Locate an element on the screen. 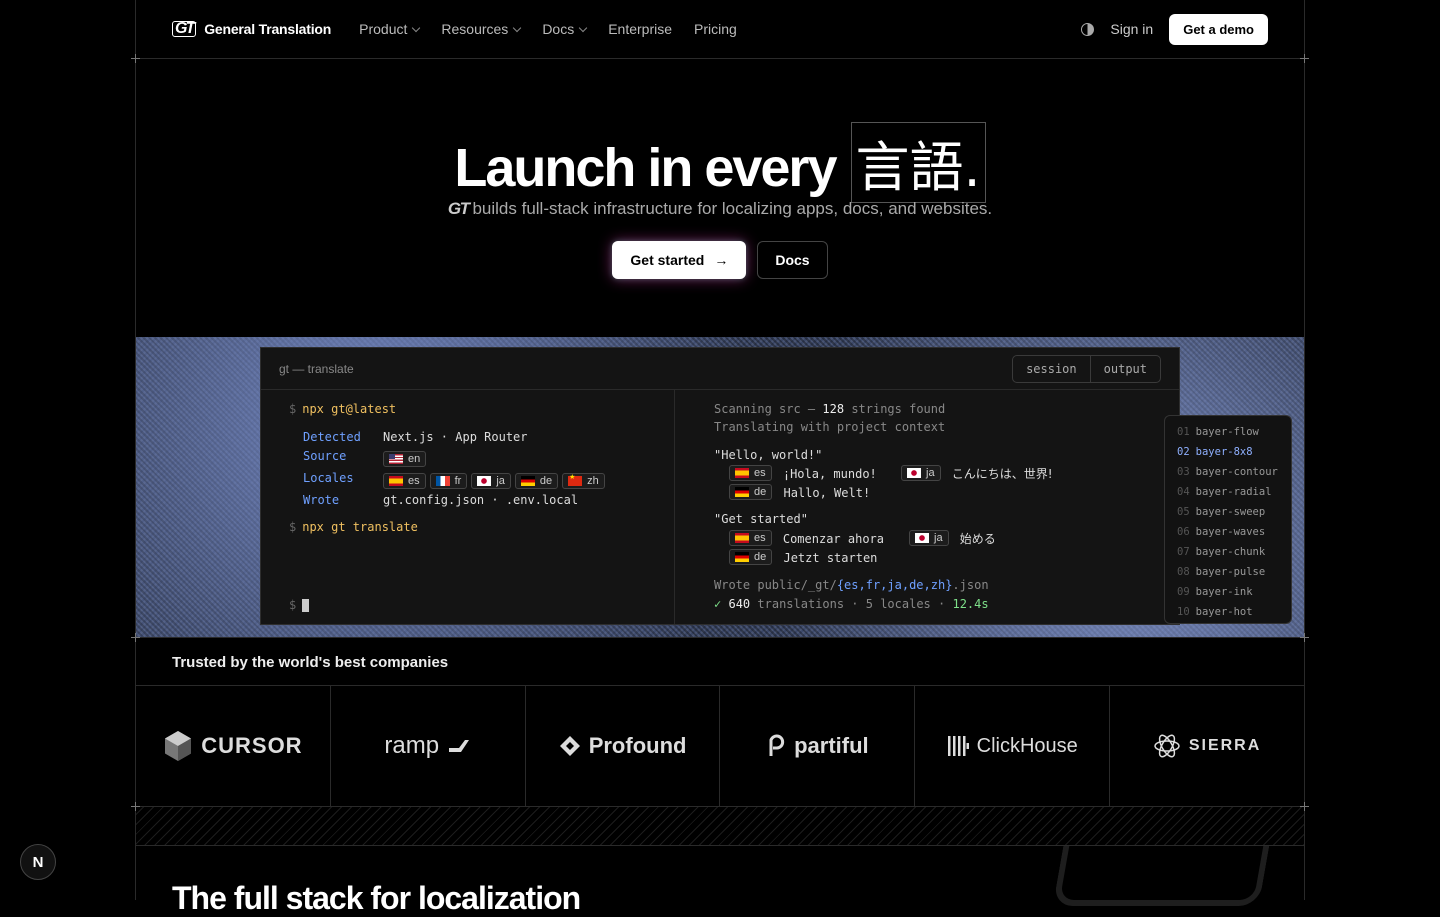  check-icon: ✓ is located at coordinates (718, 604).